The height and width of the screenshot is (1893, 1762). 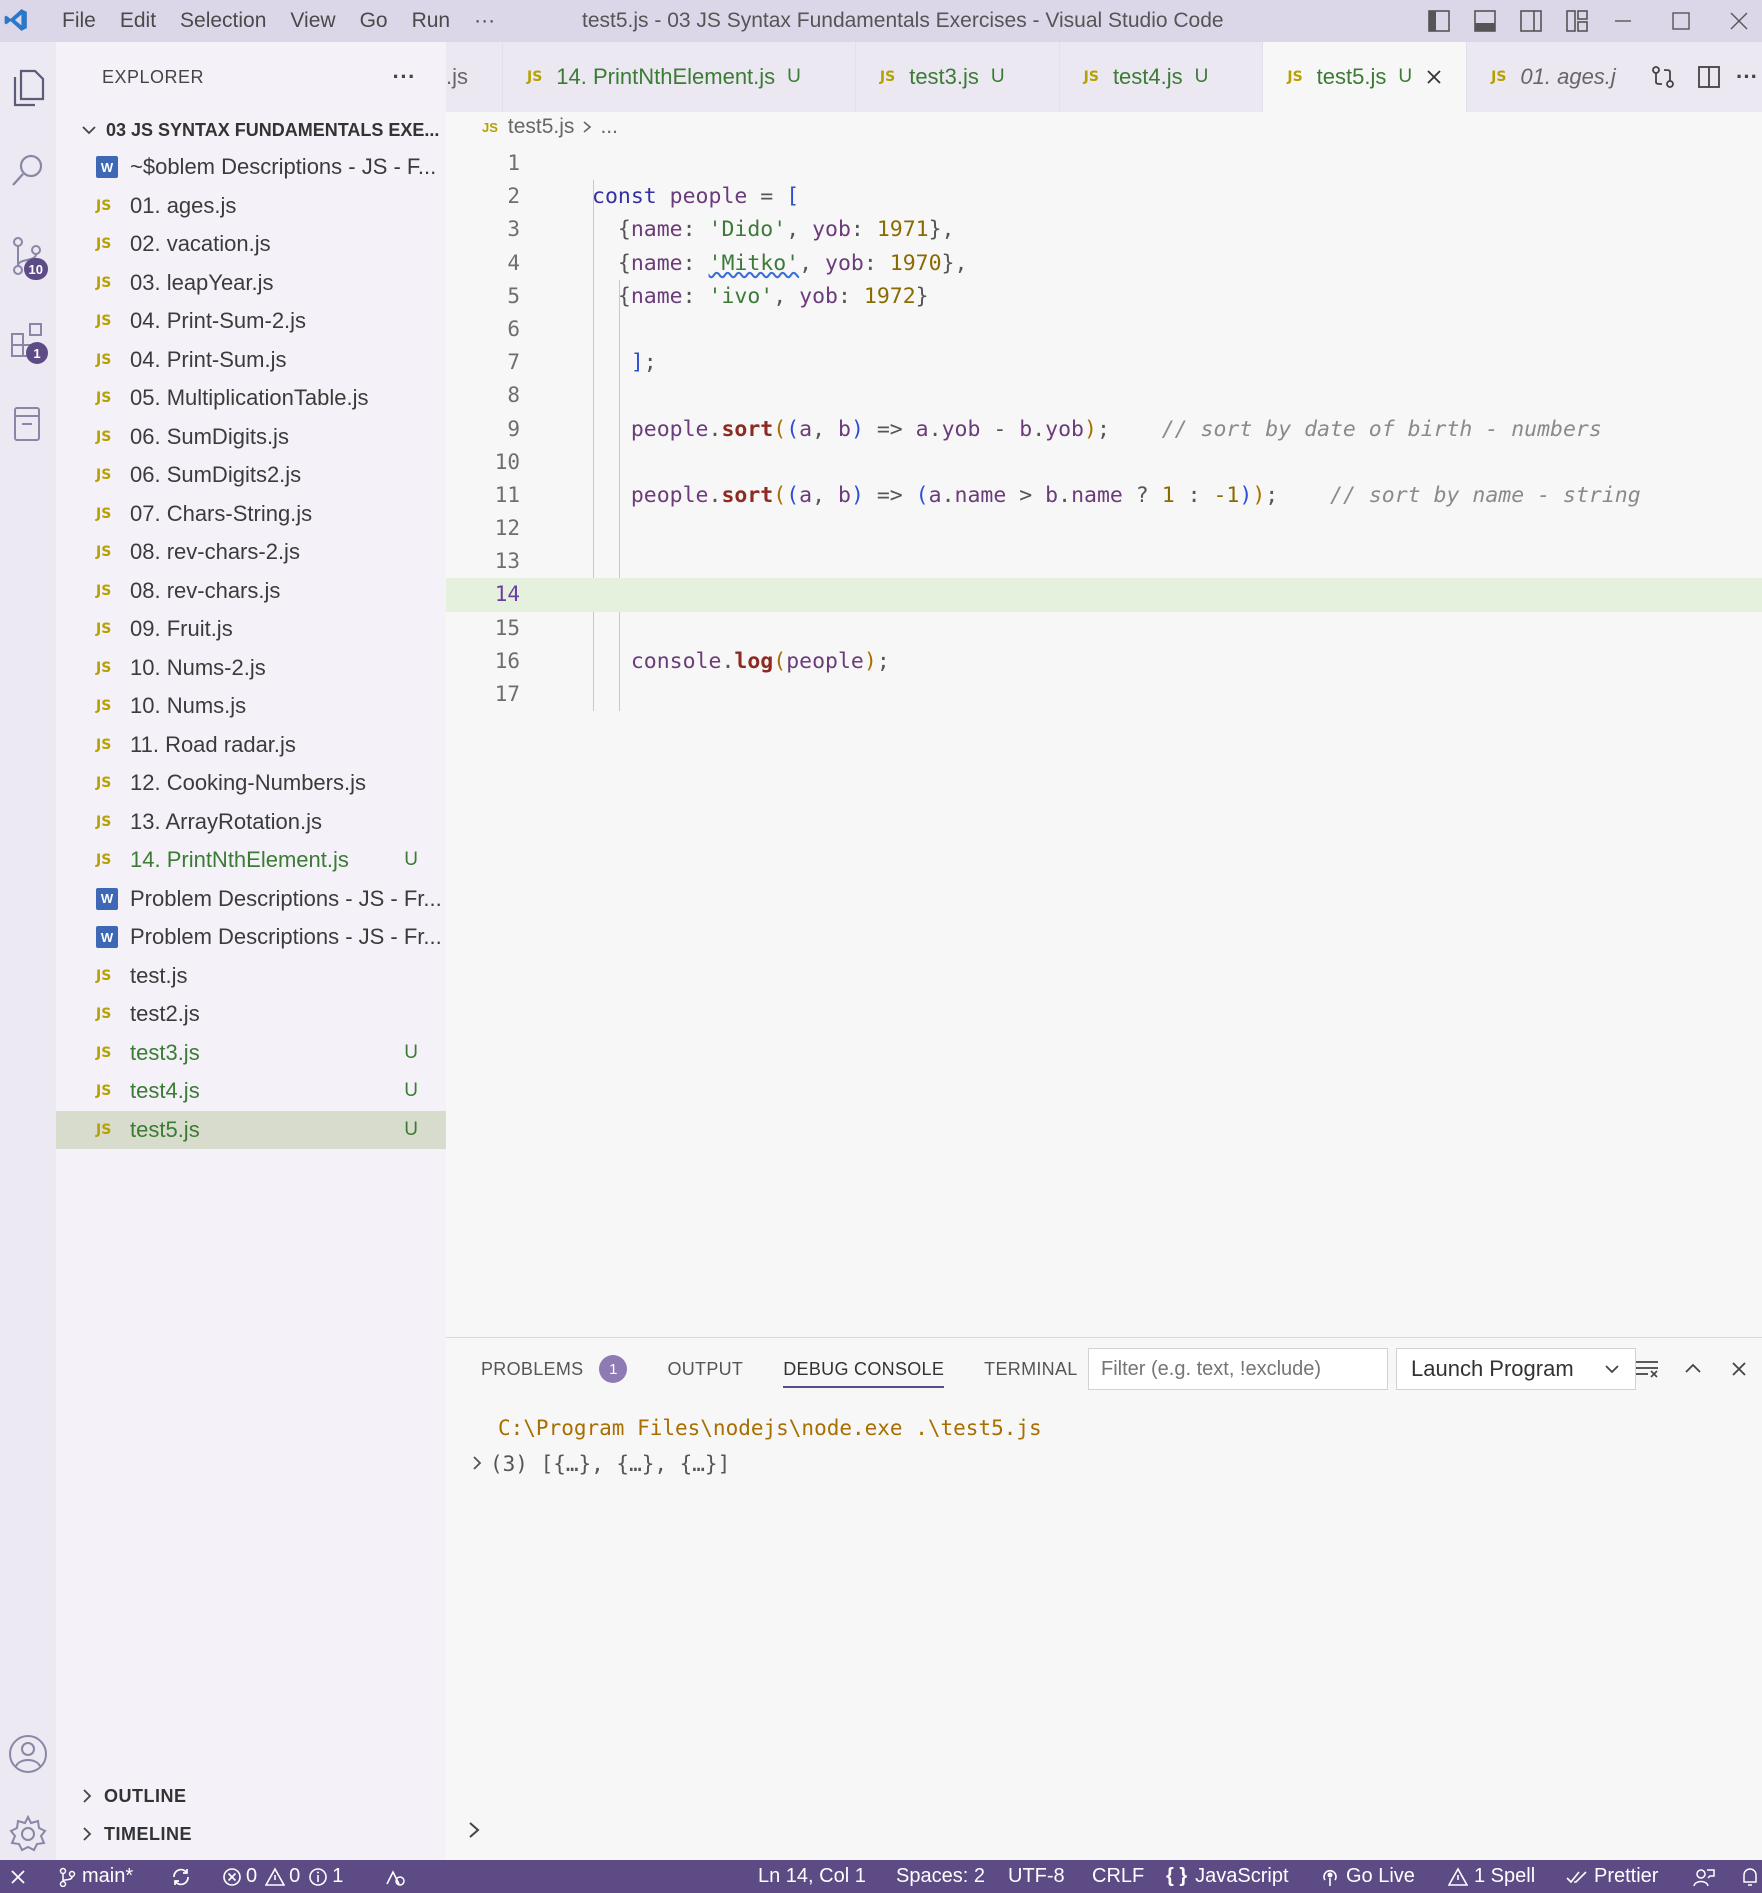 What do you see at coordinates (251, 437) in the screenshot?
I see `file-item: JS 06. SumDigits.js` at bounding box center [251, 437].